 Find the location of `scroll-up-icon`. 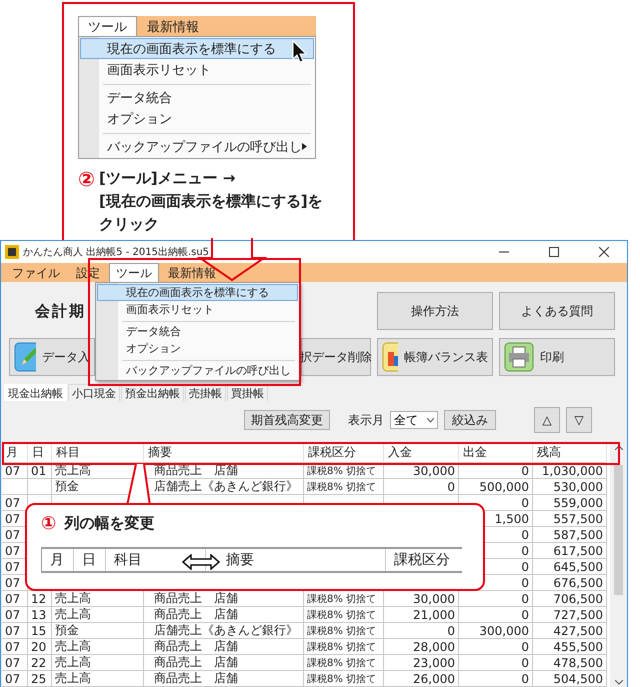

scroll-up-icon is located at coordinates (618, 447).